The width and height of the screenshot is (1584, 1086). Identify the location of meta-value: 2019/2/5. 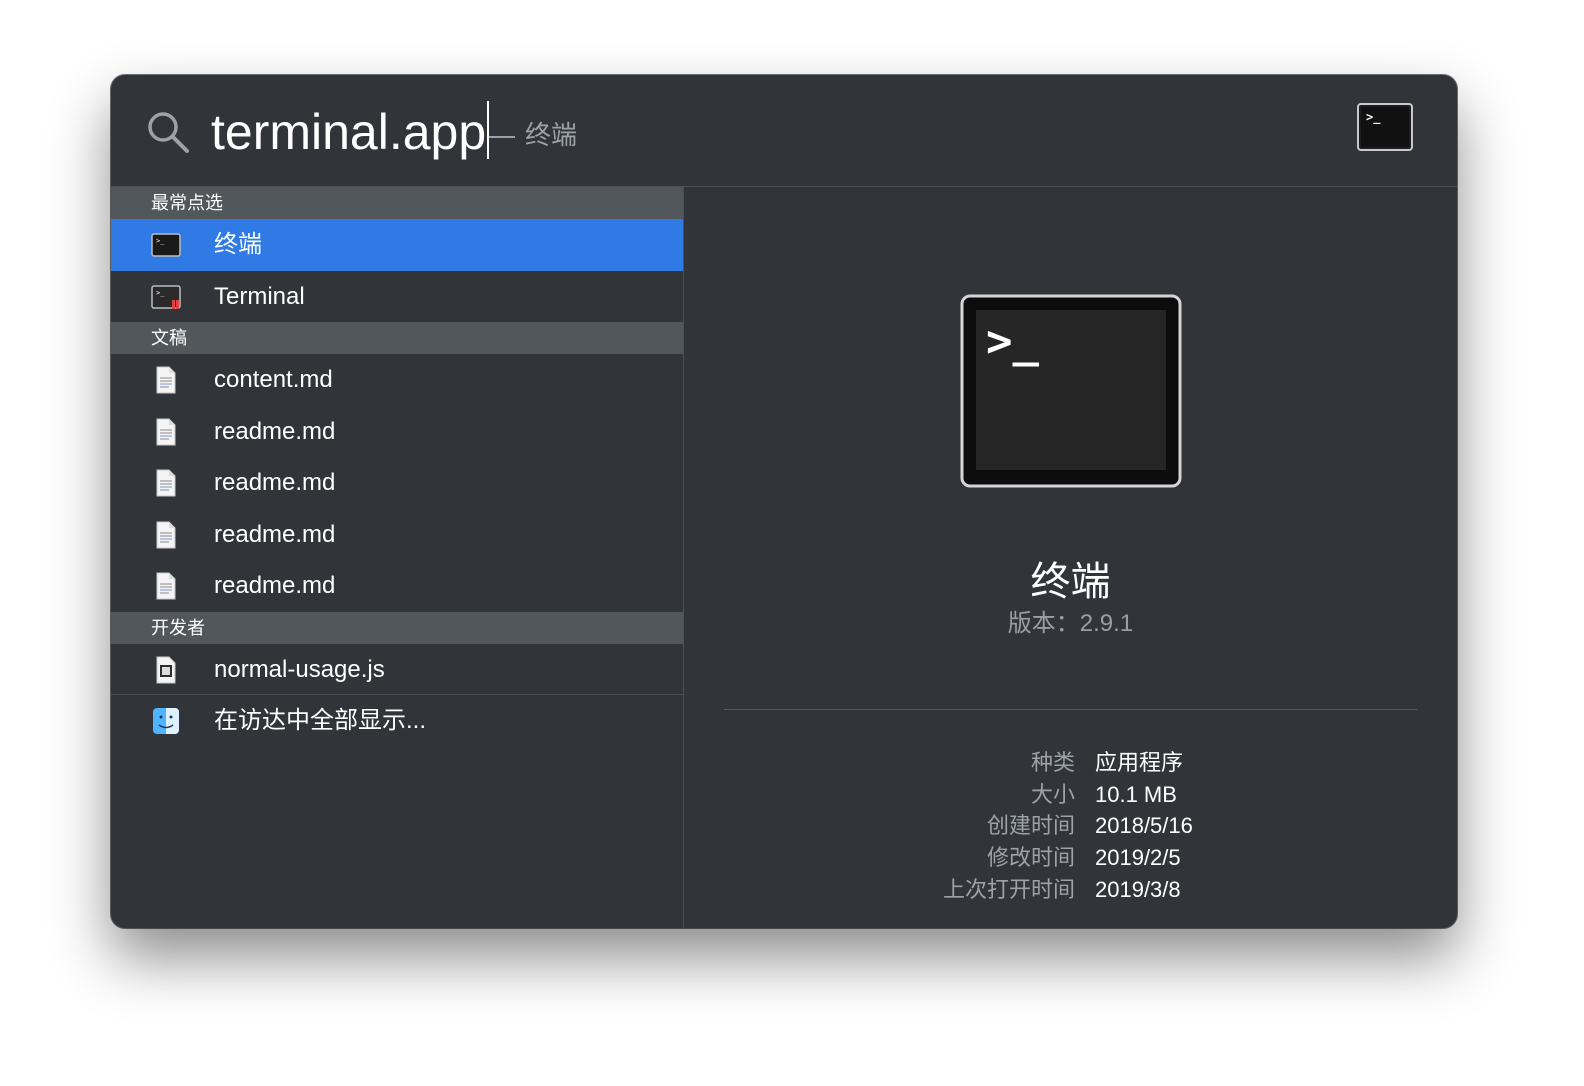
(1138, 858).